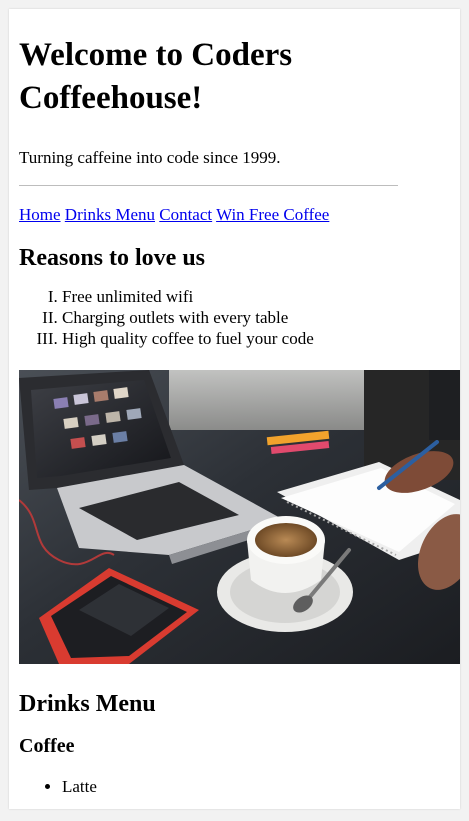  I want to click on list-item: Free unlimited wifi, so click(261, 296).